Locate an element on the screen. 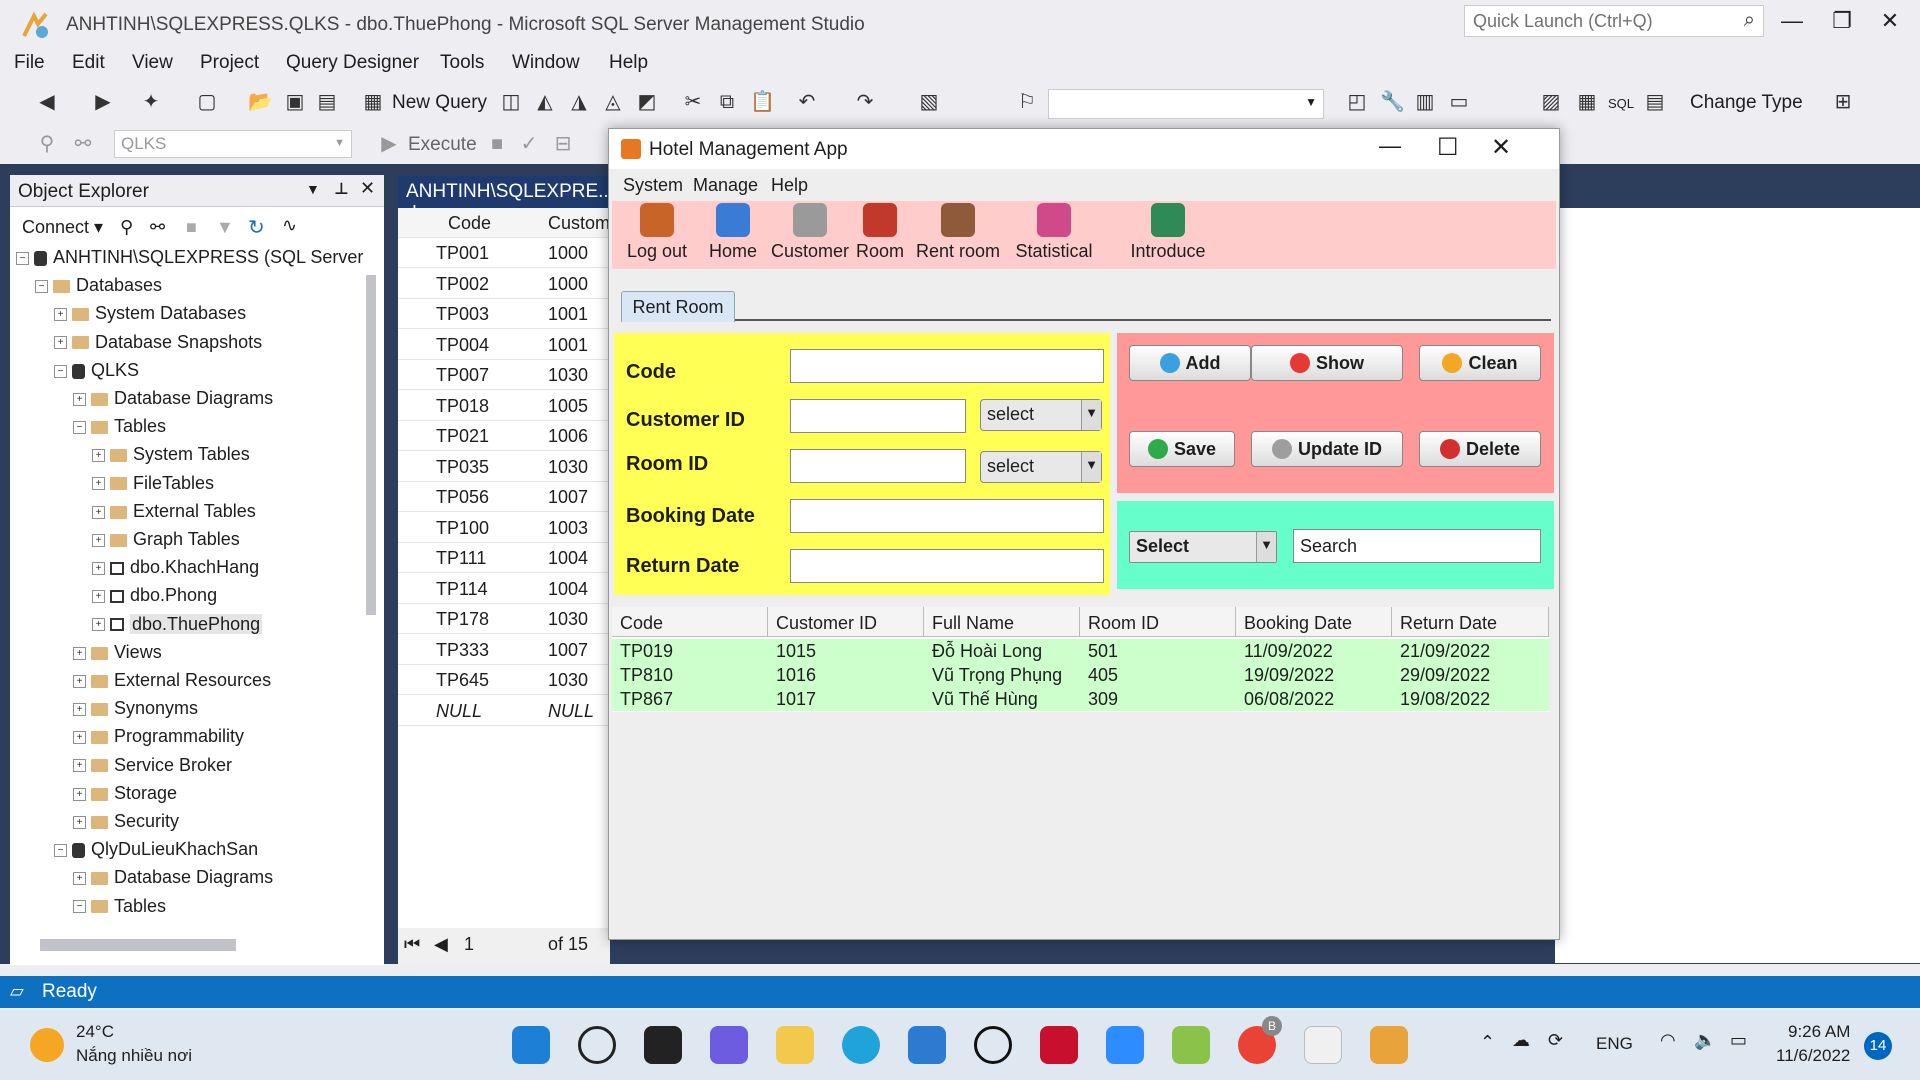  stop-icon: ■ is located at coordinates (497, 144).